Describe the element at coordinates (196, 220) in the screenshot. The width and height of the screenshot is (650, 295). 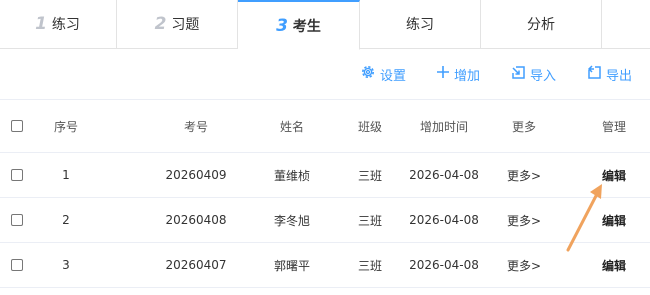
I see `row-exam-no: 20260408` at that location.